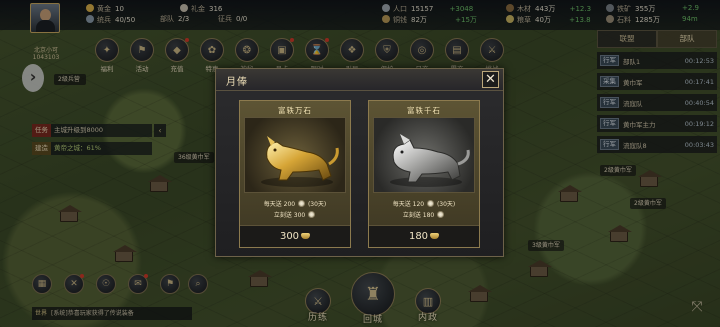 This screenshot has width=720, height=327. Describe the element at coordinates (295, 110) in the screenshot. I see `card-name: 富轶万石` at that location.